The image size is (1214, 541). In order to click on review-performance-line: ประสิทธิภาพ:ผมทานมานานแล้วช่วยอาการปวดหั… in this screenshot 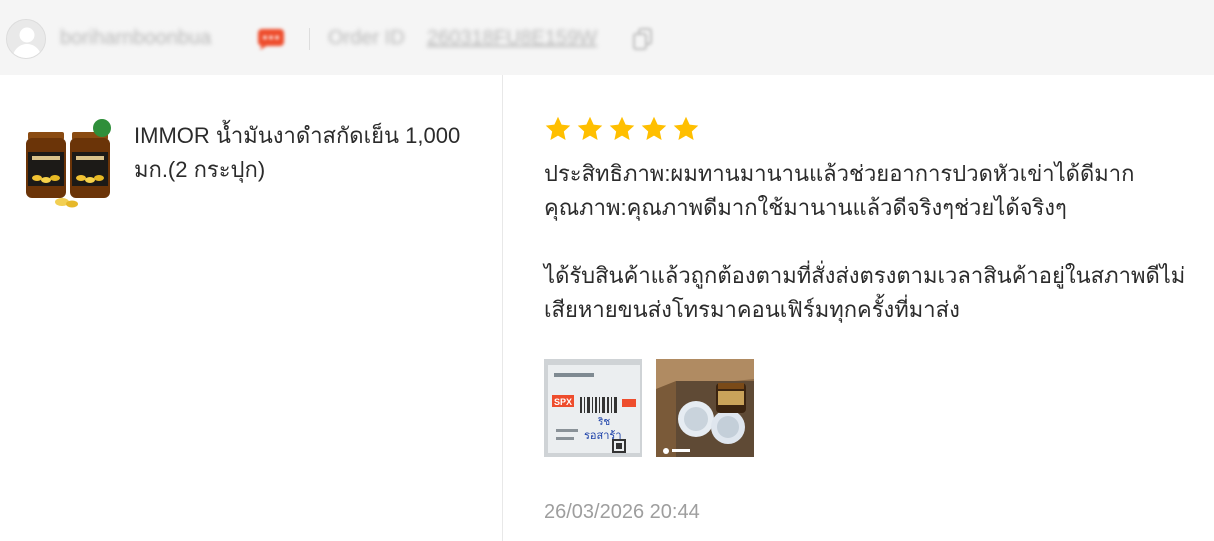, I will do `click(839, 173)`.